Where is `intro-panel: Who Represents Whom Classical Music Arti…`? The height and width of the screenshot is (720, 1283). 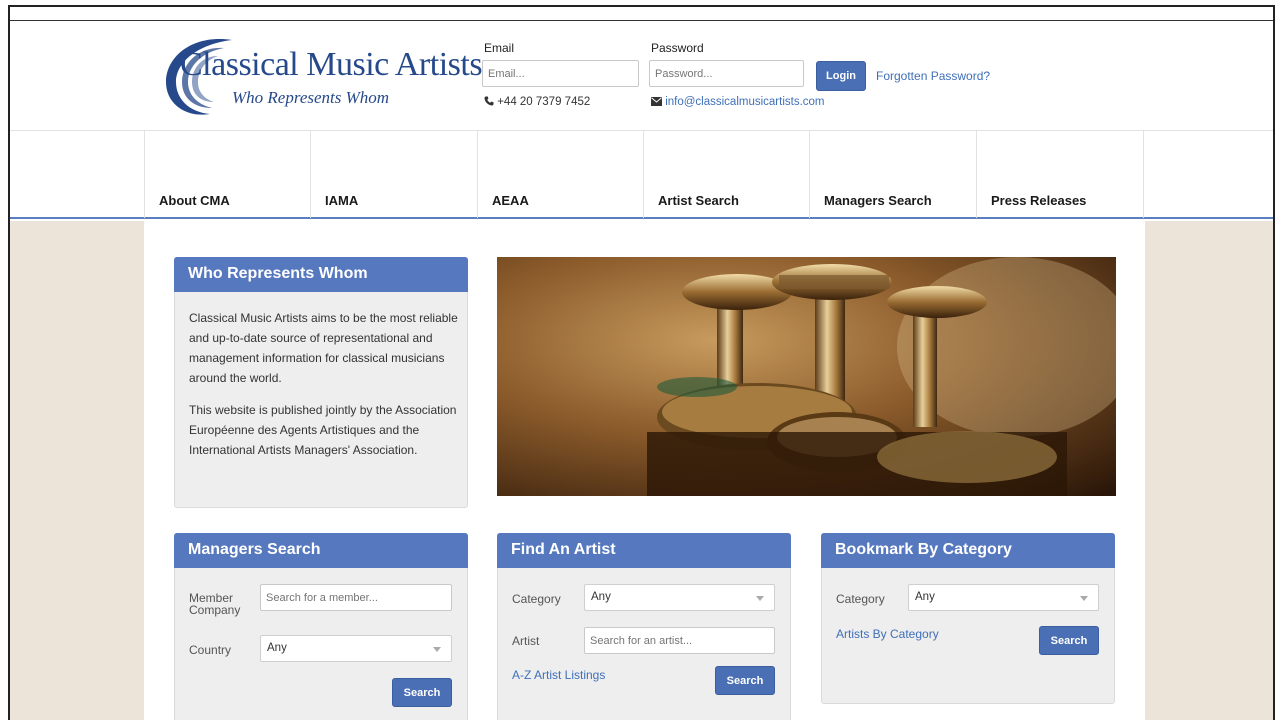
intro-panel: Who Represents Whom Classical Music Arti… is located at coordinates (321, 382).